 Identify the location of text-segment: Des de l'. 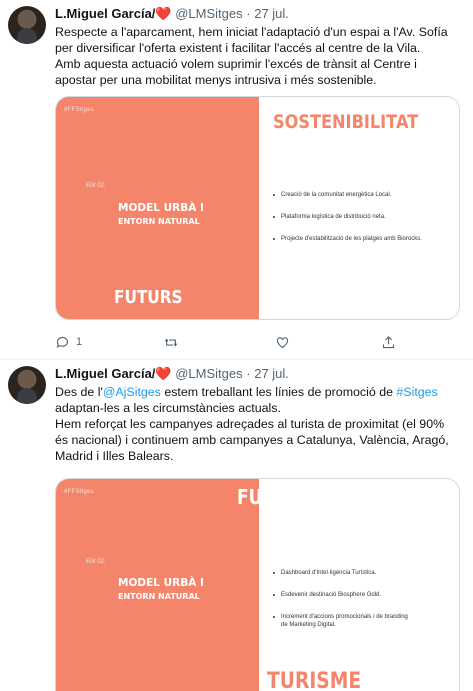
(79, 392).